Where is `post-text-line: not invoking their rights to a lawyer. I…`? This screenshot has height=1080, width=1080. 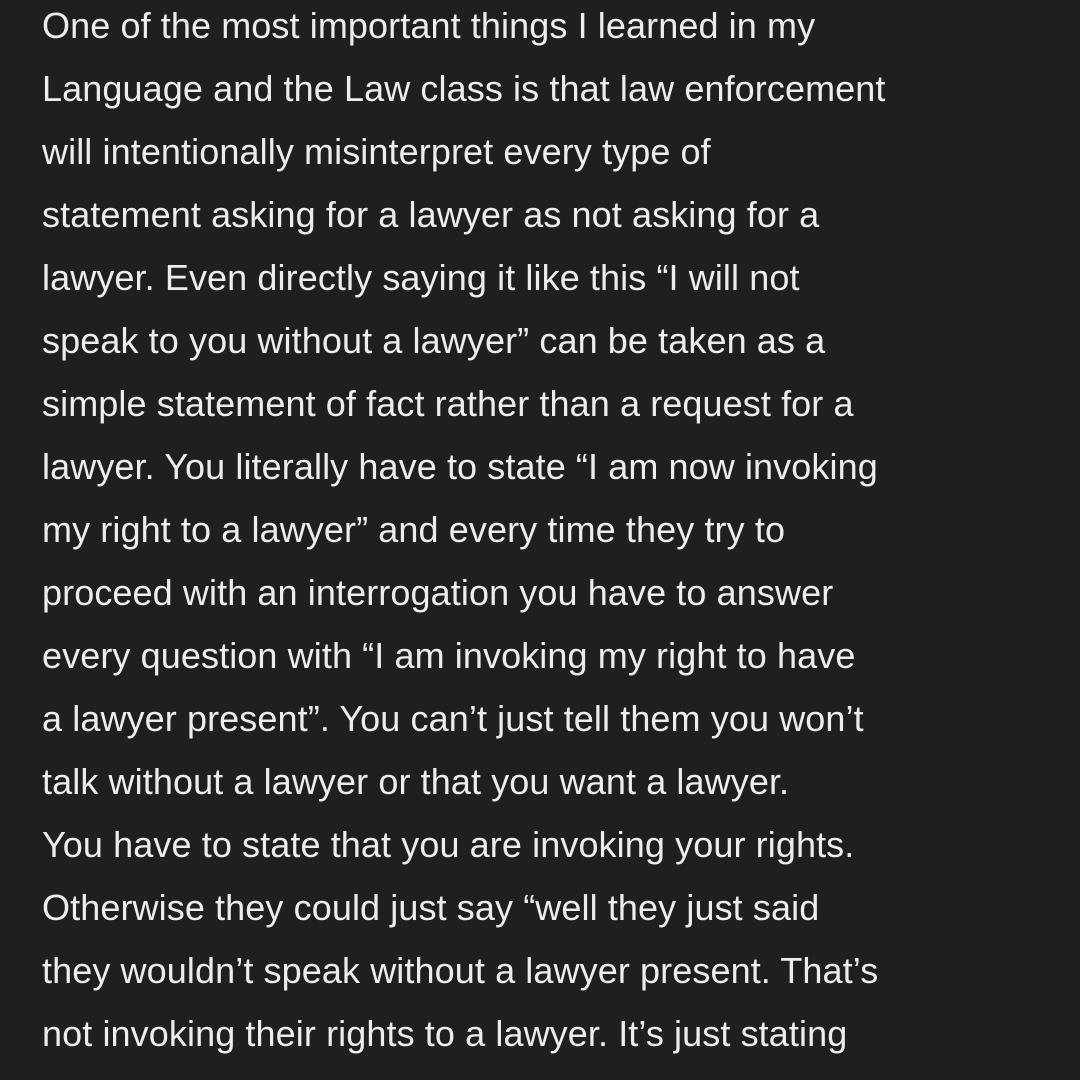 post-text-line: not invoking their rights to a lawyer. I… is located at coordinates (445, 1033).